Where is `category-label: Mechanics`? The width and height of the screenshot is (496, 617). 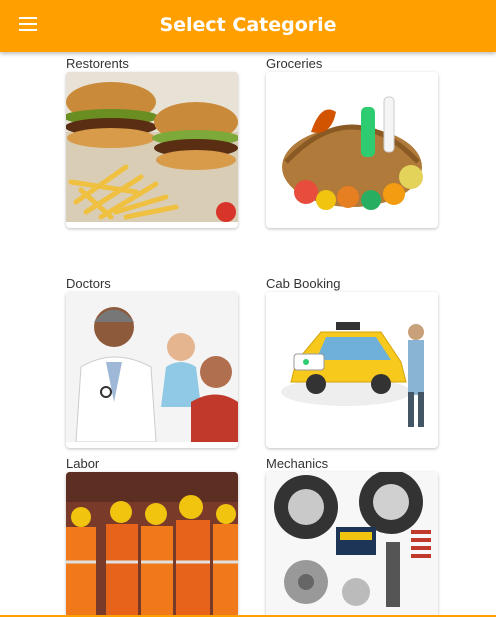 category-label: Mechanics is located at coordinates (297, 463).